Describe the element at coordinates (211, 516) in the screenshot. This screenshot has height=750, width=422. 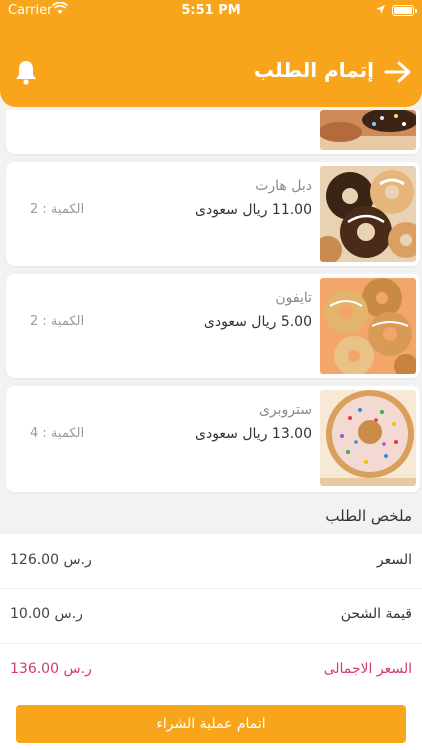
I see `order-summary-header: ملخص الطلب` at that location.